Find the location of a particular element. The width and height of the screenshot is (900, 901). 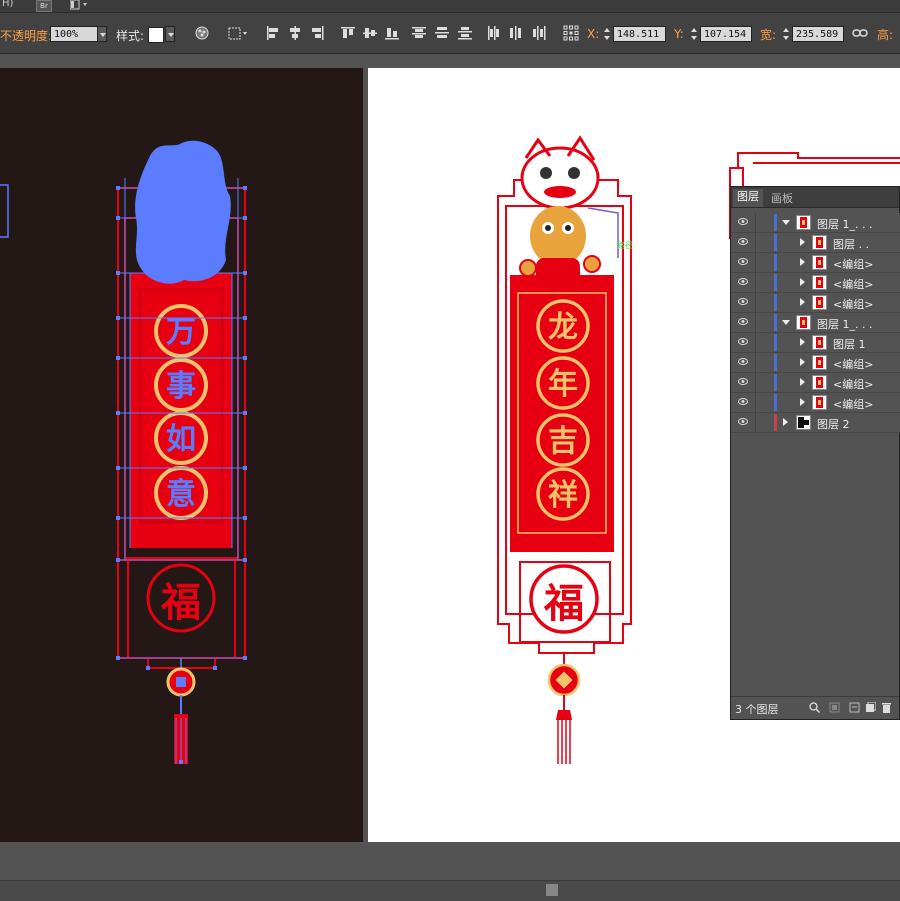

opacity-input: 100% is located at coordinates (74, 34).